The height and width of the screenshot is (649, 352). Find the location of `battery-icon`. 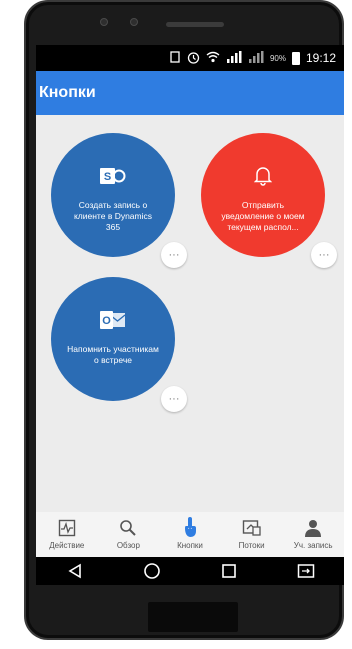

battery-icon is located at coordinates (295, 58).